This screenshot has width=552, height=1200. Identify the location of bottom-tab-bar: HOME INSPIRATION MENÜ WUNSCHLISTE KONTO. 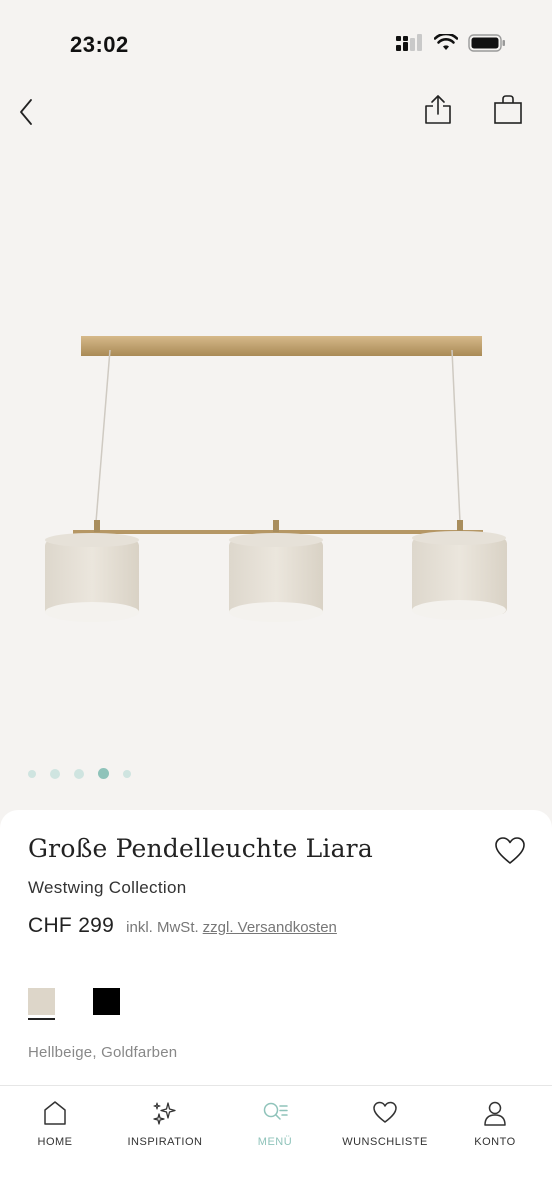
(276, 1142).